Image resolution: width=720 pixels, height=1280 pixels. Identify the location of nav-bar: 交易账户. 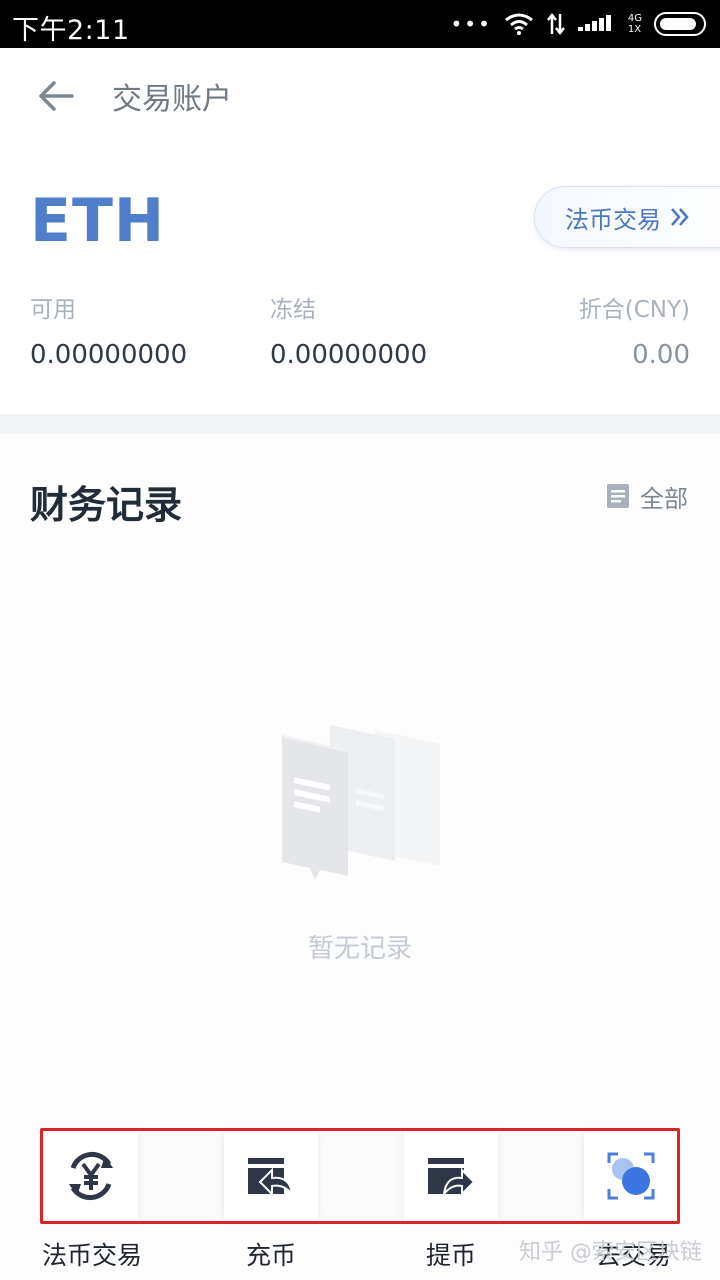
(360, 94).